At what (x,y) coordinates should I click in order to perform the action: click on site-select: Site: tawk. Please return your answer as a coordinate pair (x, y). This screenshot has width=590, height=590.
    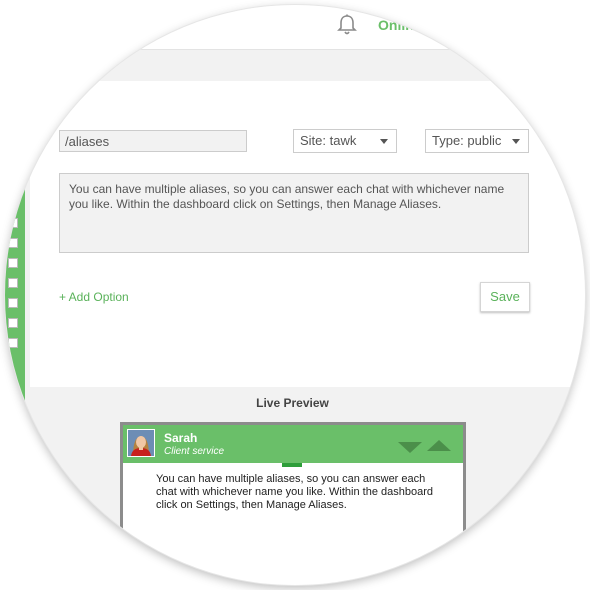
    Looking at the image, I should click on (345, 141).